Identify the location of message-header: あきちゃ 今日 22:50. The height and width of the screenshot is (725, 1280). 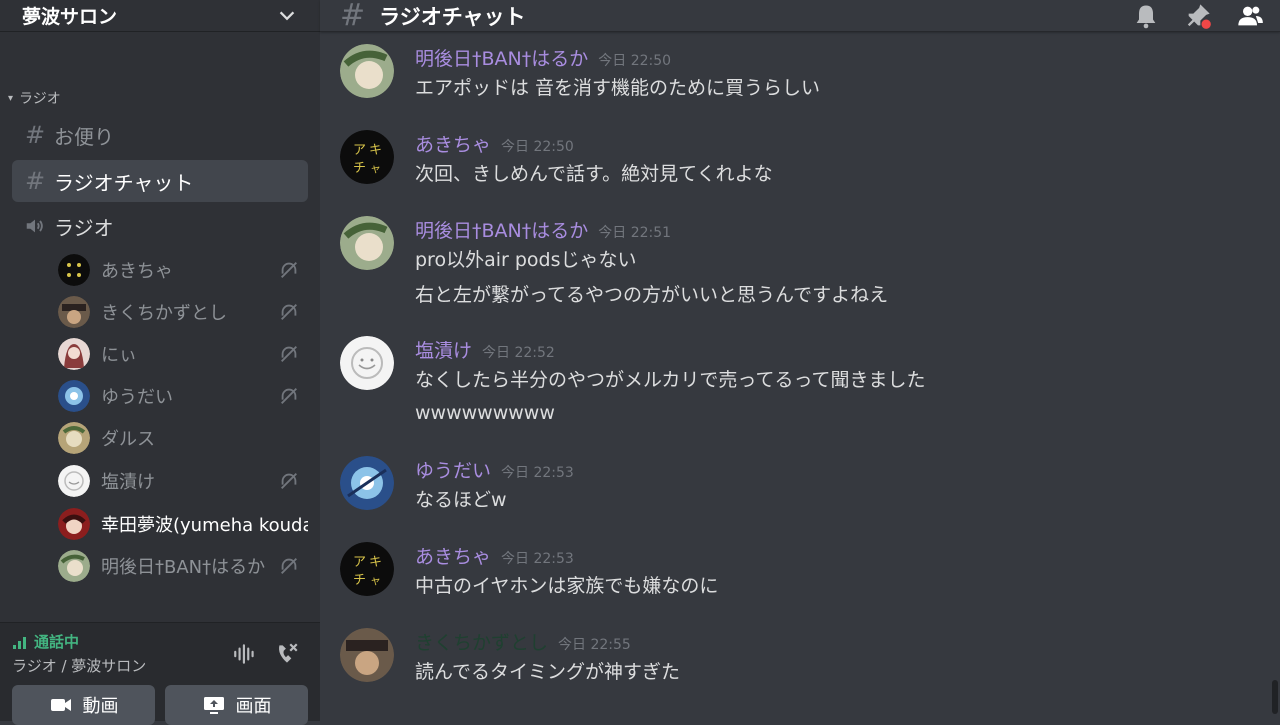
(494, 143).